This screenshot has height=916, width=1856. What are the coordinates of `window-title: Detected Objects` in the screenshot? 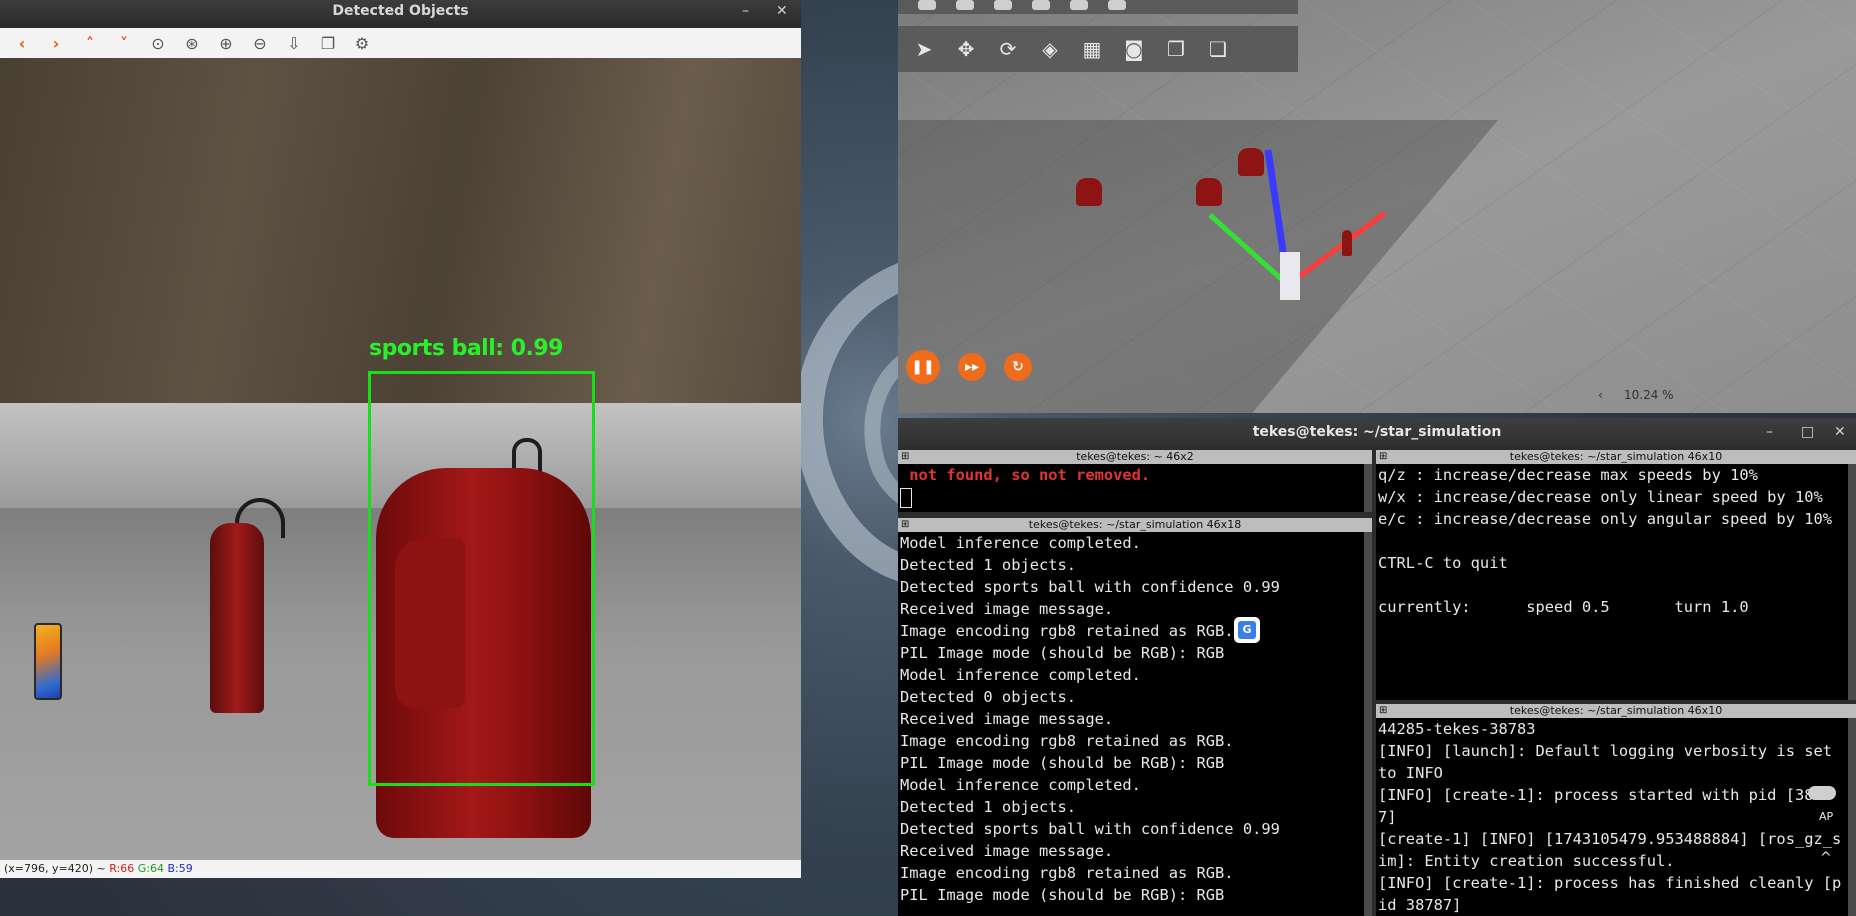 It's located at (400, 11).